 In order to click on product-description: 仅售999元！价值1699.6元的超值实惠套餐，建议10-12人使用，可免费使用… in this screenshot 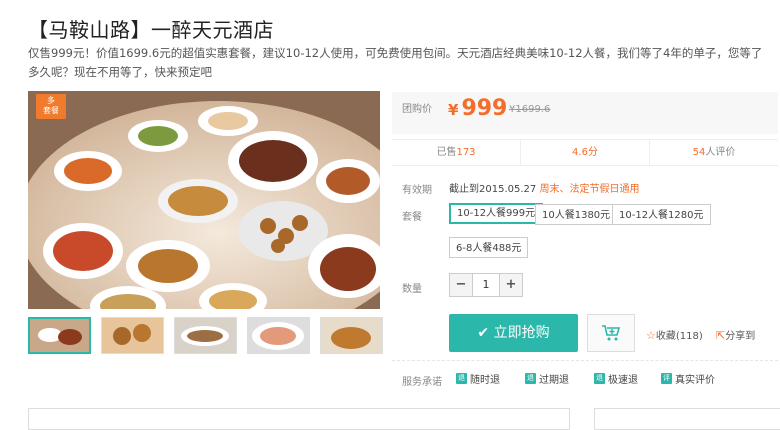, I will do `click(395, 62)`.